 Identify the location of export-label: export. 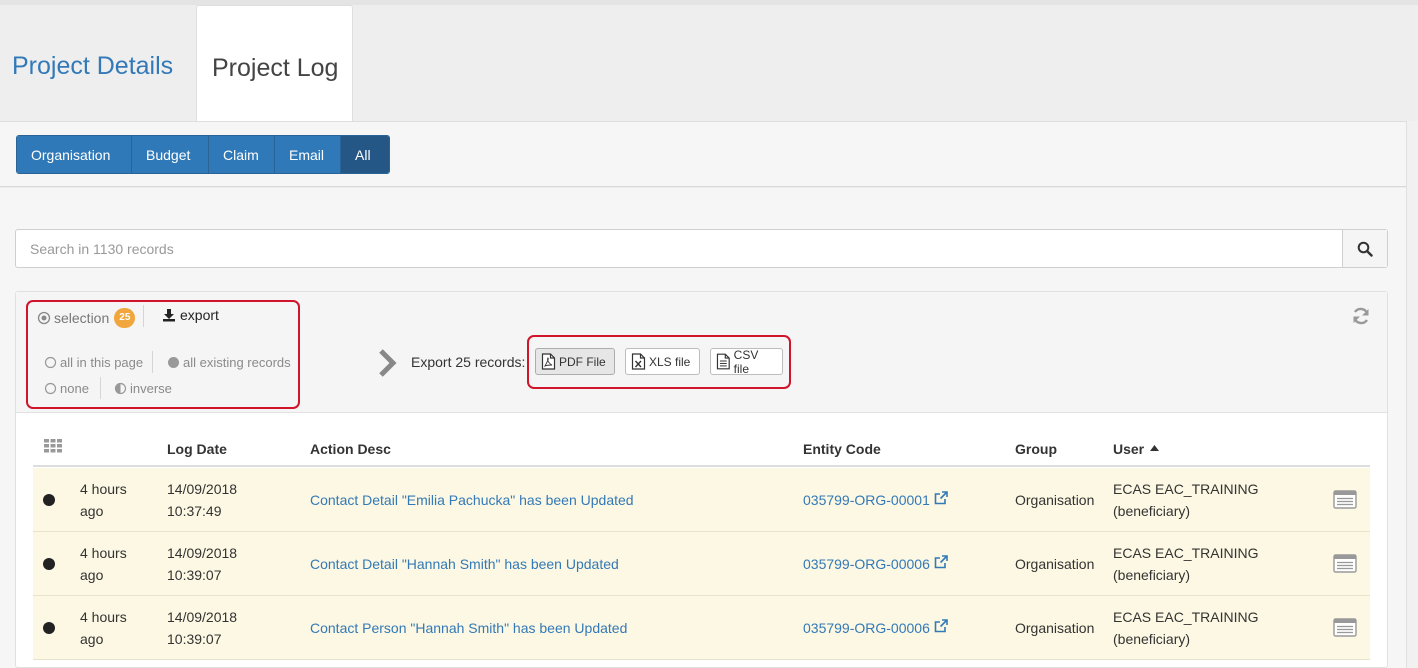
(199, 315).